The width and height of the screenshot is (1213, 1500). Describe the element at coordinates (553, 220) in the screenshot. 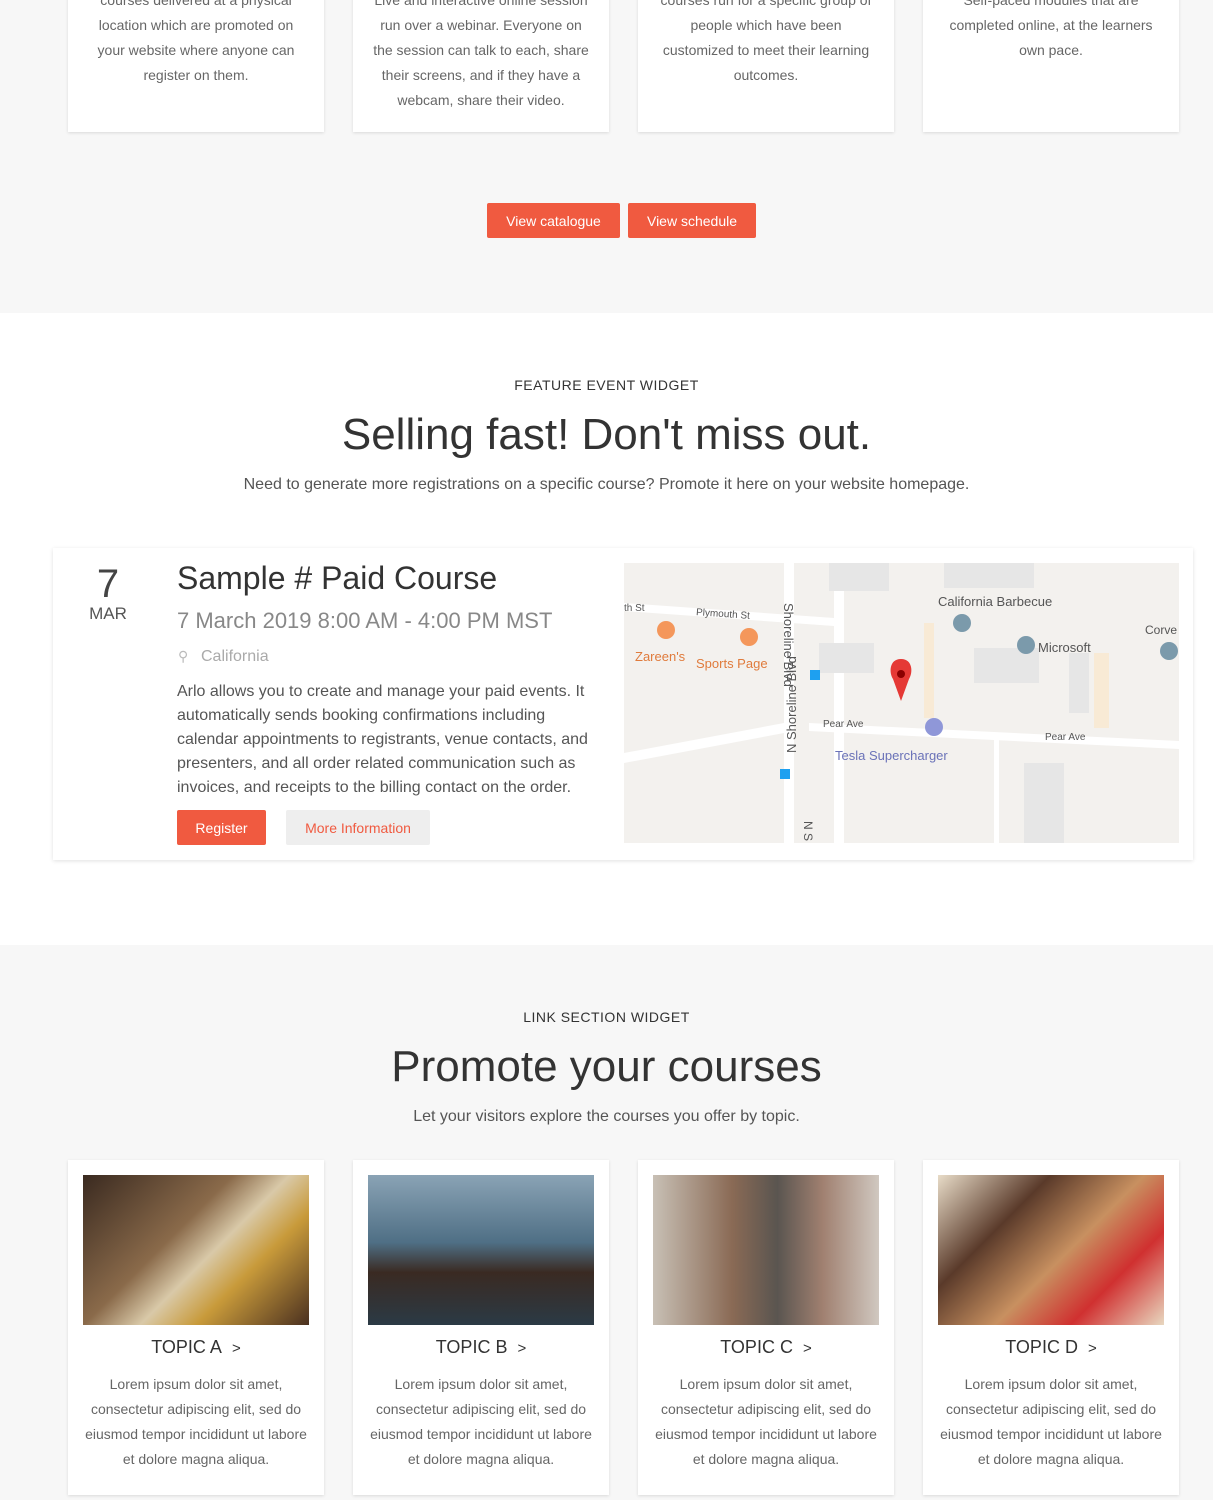

I see `view-catalogue-button: View catalogue` at that location.